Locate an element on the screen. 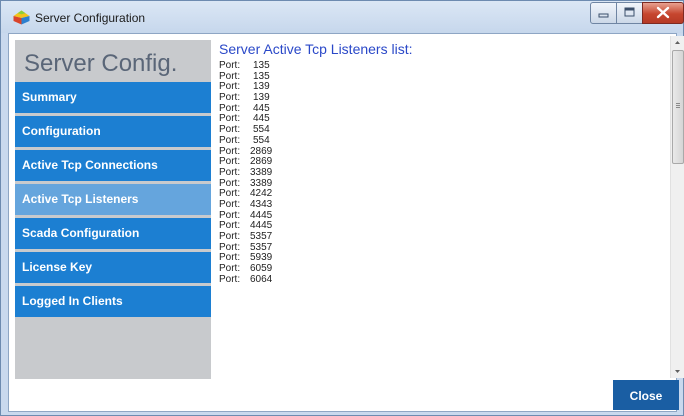 Image resolution: width=684 pixels, height=416 pixels. close-button: Close is located at coordinates (646, 395).